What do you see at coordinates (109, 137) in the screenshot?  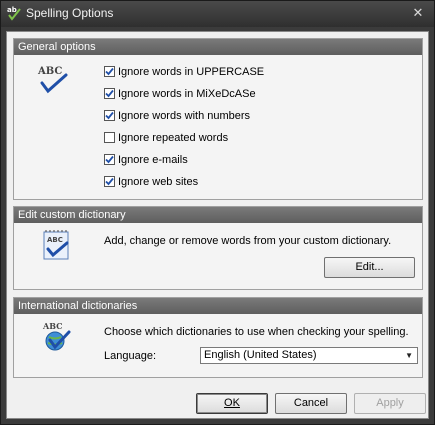 I see `checkbox-unchecked` at bounding box center [109, 137].